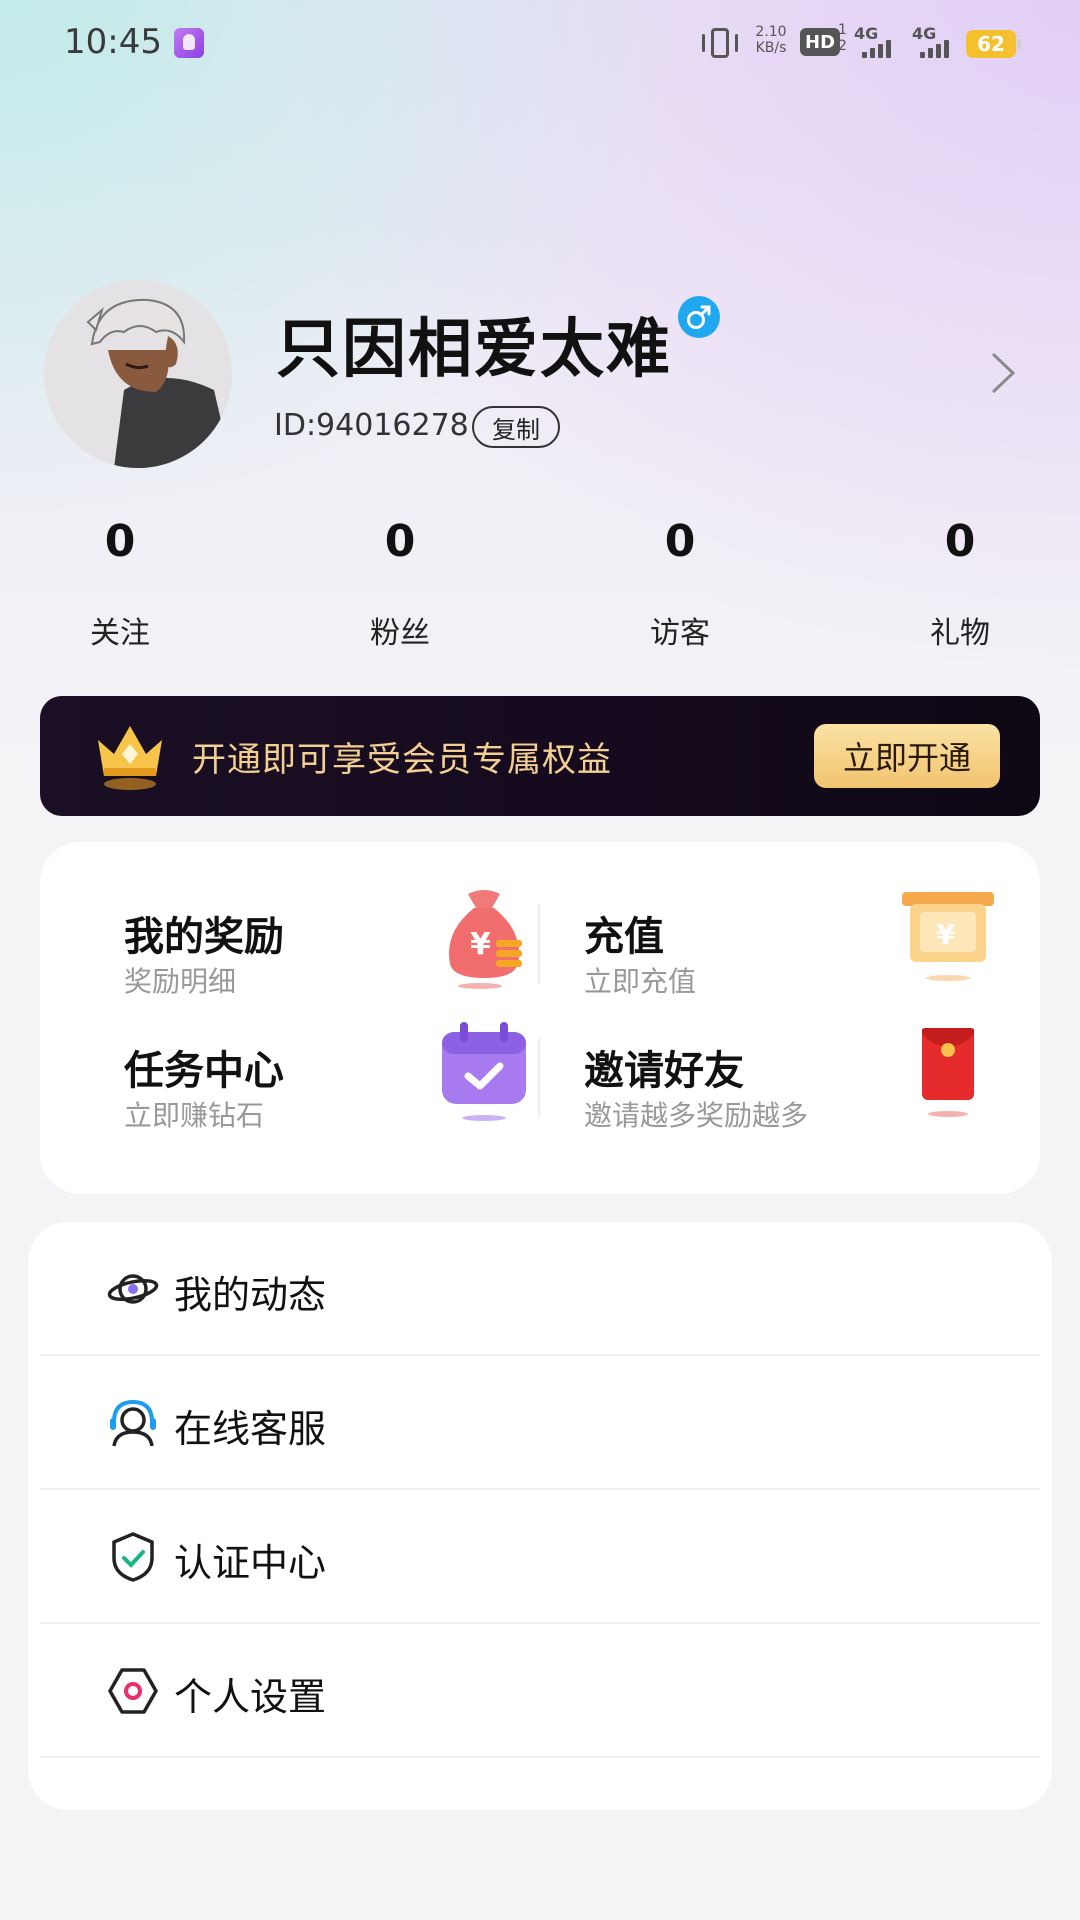 The width and height of the screenshot is (1080, 1920). I want to click on username: 只因相爱太难, so click(474, 350).